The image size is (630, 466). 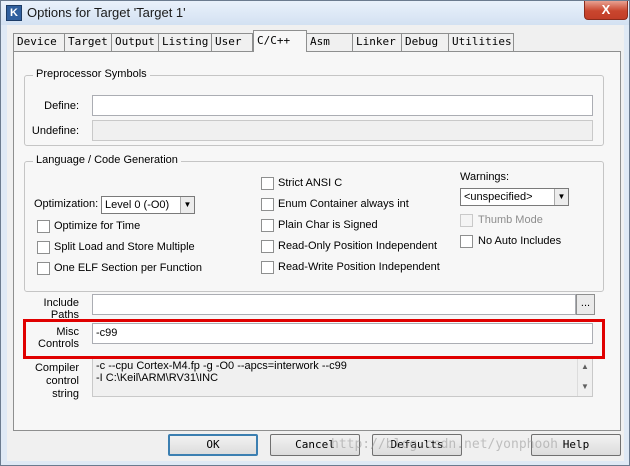 I want to click on undefine-input, so click(x=342, y=130).